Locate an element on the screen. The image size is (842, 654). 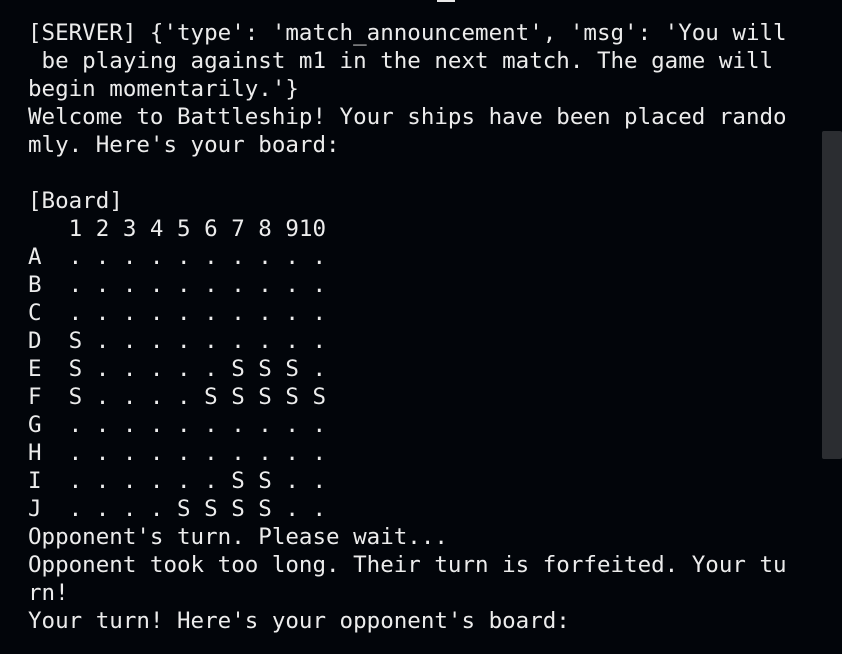
scrollbar-track is located at coordinates (832, 327).